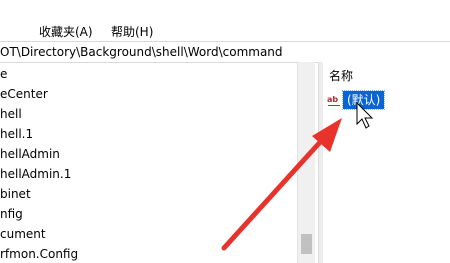 This screenshot has width=450, height=263. I want to click on tree-item: binet, so click(15, 194).